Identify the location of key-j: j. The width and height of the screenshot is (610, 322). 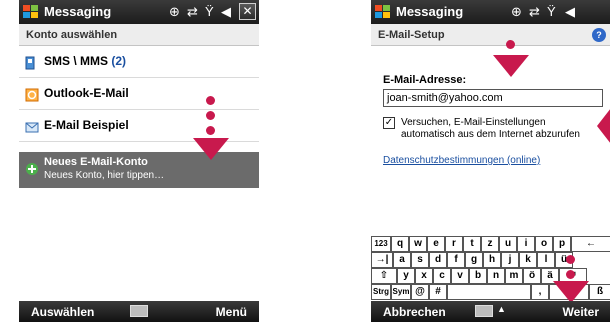
(510, 260).